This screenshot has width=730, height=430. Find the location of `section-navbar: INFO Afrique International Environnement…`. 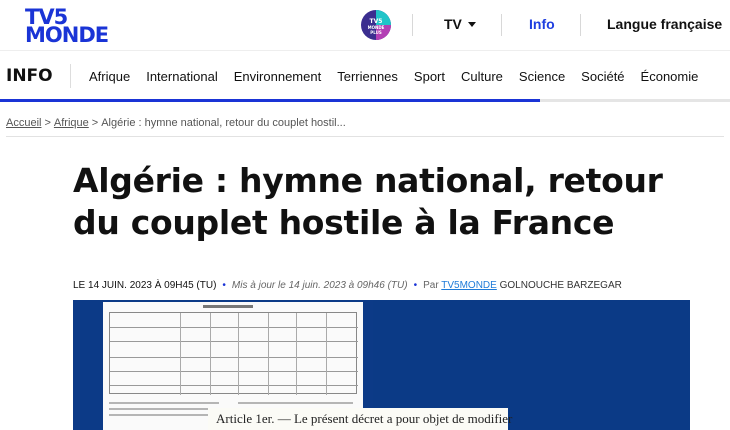

section-navbar: INFO Afrique International Environnement… is located at coordinates (365, 75).